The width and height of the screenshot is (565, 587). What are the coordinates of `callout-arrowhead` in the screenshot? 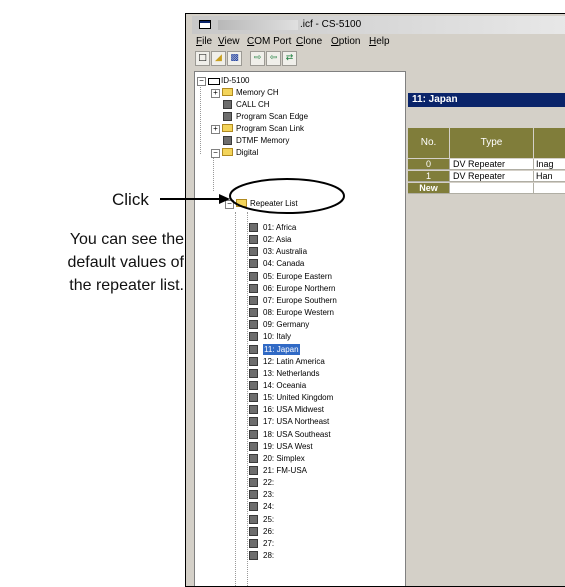 It's located at (224, 199).